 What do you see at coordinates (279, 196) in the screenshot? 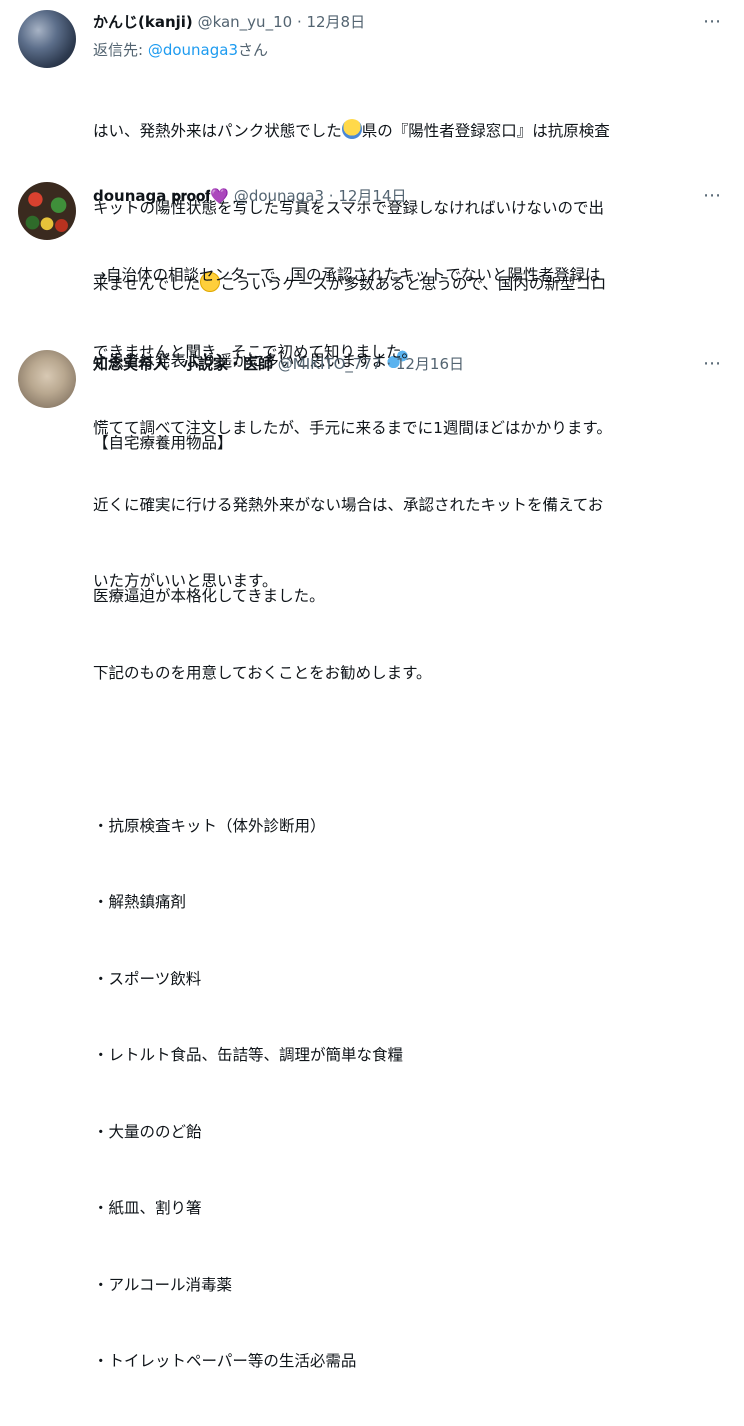
I see `author-handle: @dounaga3` at bounding box center [279, 196].